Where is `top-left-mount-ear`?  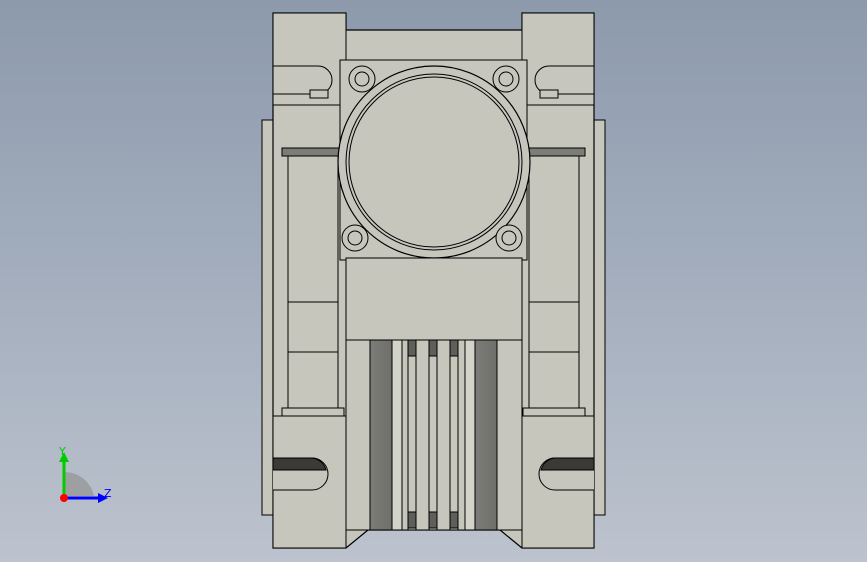 top-left-mount-ear is located at coordinates (309, 59).